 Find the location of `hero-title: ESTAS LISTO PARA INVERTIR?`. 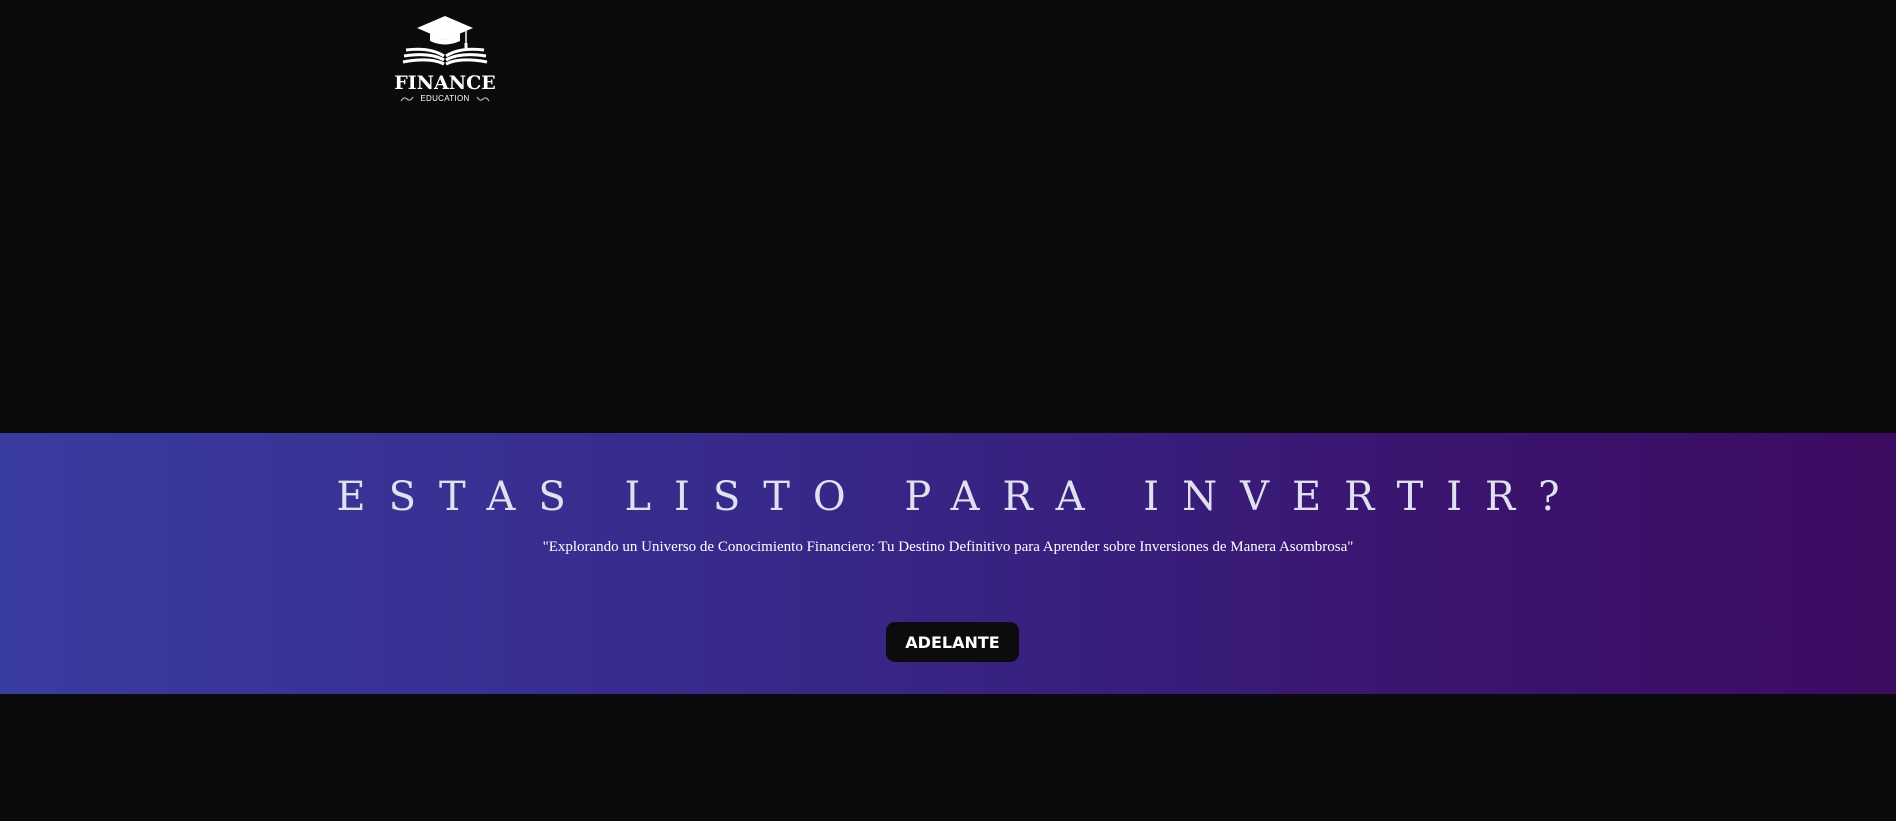

hero-title: ESTAS LISTO PARA INVERTIR? is located at coordinates (959, 497).